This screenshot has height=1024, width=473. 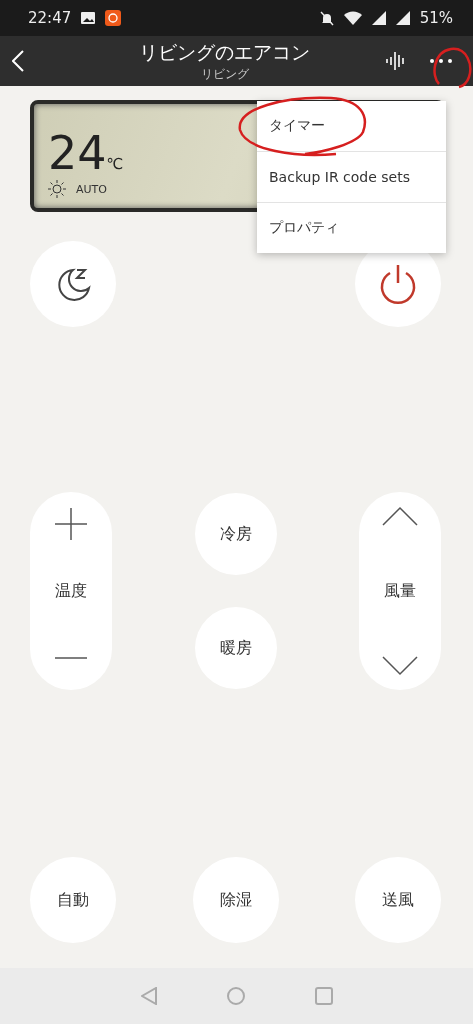 What do you see at coordinates (18, 61) in the screenshot?
I see `back-button` at bounding box center [18, 61].